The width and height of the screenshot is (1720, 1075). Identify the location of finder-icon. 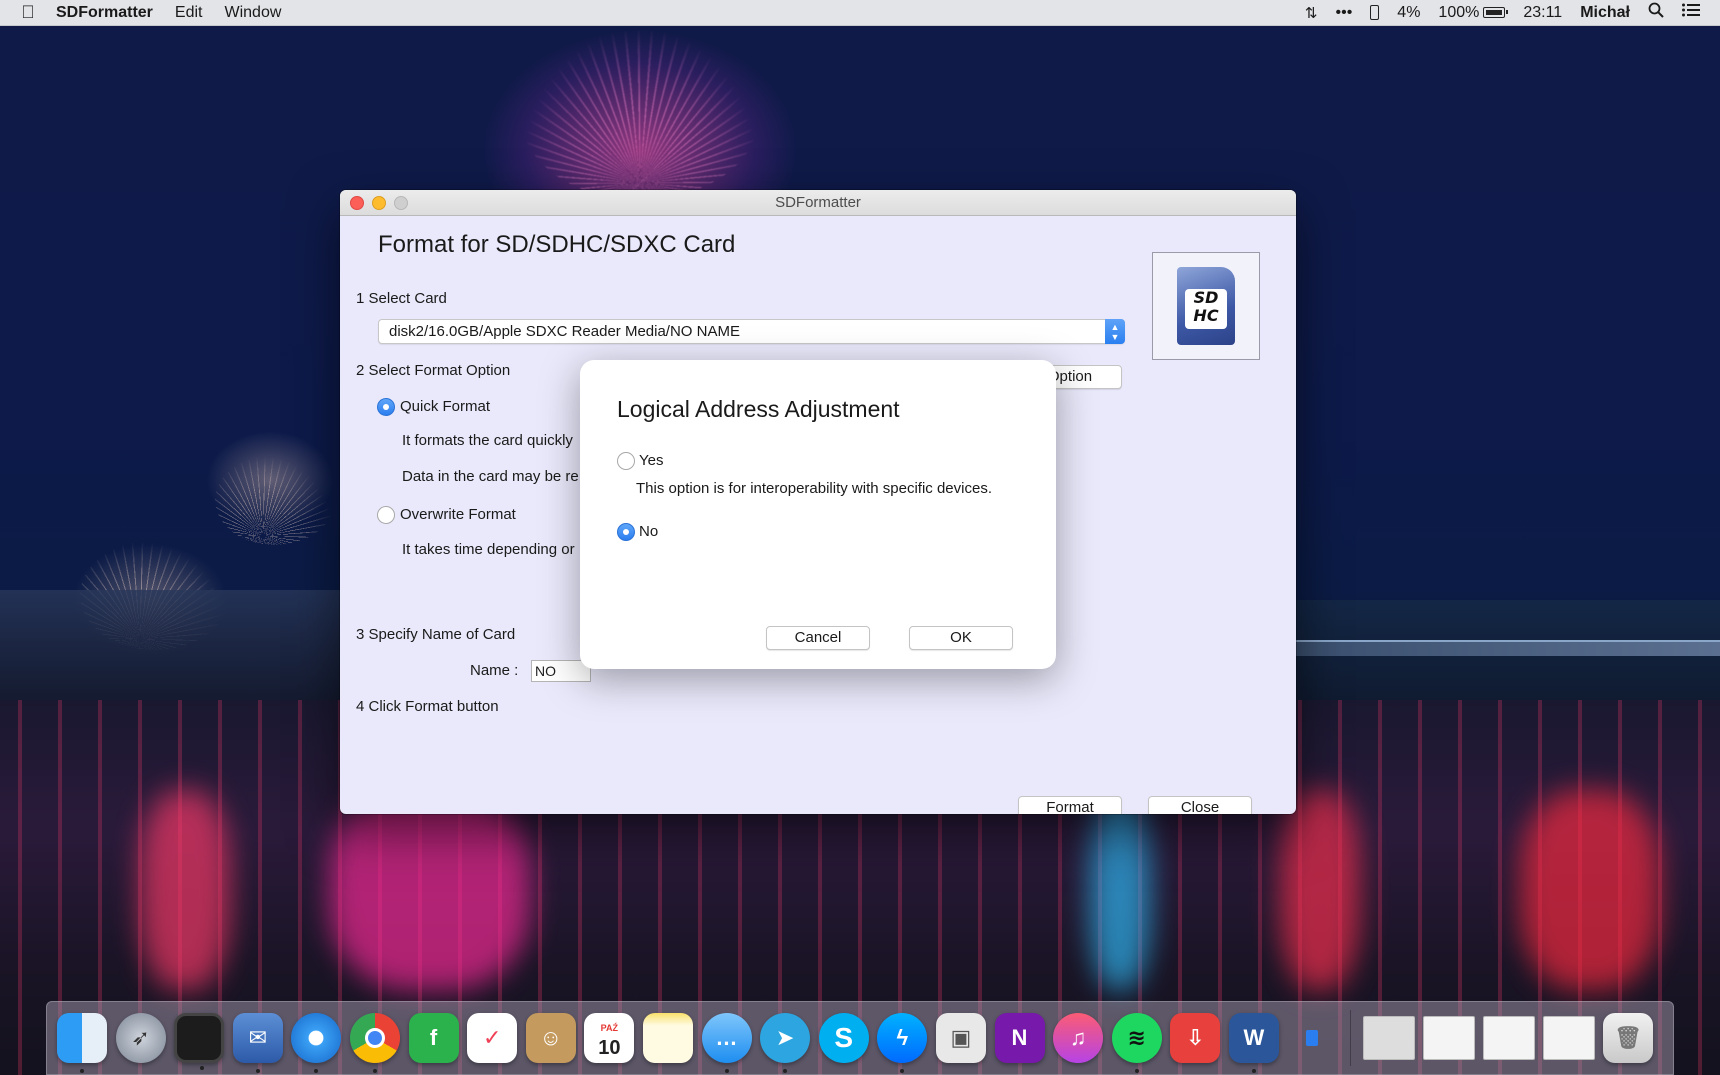
(82, 1043).